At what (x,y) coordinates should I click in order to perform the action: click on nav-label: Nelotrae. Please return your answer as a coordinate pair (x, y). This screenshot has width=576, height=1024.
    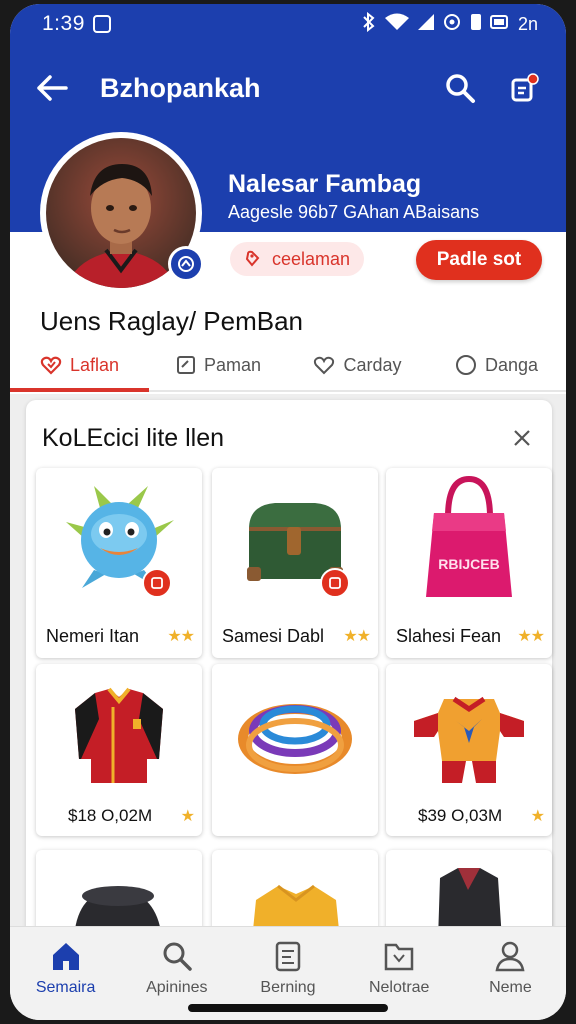
    Looking at the image, I should click on (399, 987).